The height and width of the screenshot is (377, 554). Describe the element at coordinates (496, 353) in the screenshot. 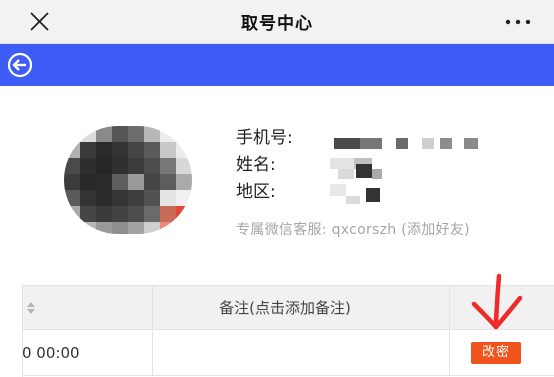

I see `change-password-button: 改密` at that location.